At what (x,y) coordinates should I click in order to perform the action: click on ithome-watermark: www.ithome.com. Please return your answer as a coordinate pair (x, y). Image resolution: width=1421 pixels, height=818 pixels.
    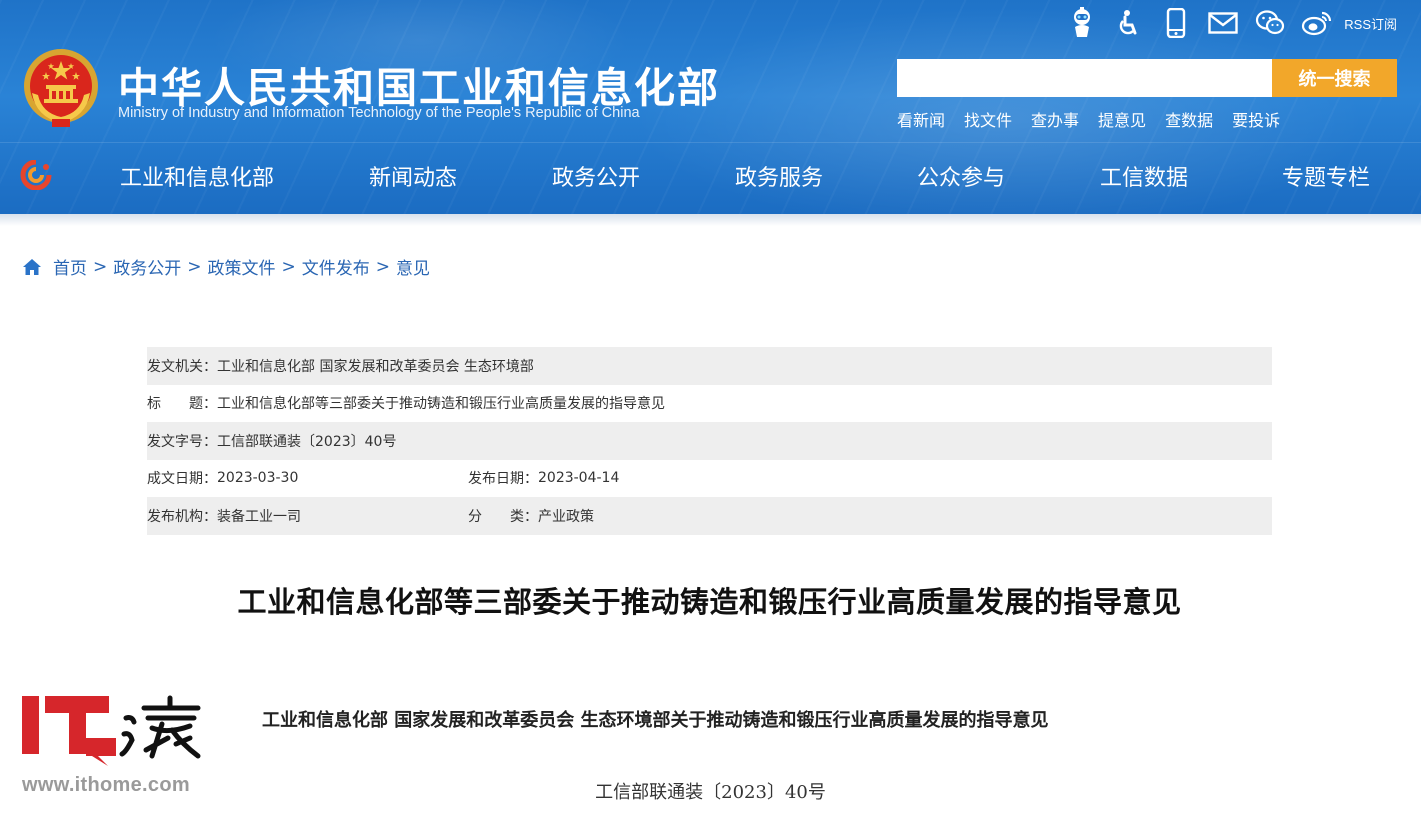
    Looking at the image, I should click on (117, 749).